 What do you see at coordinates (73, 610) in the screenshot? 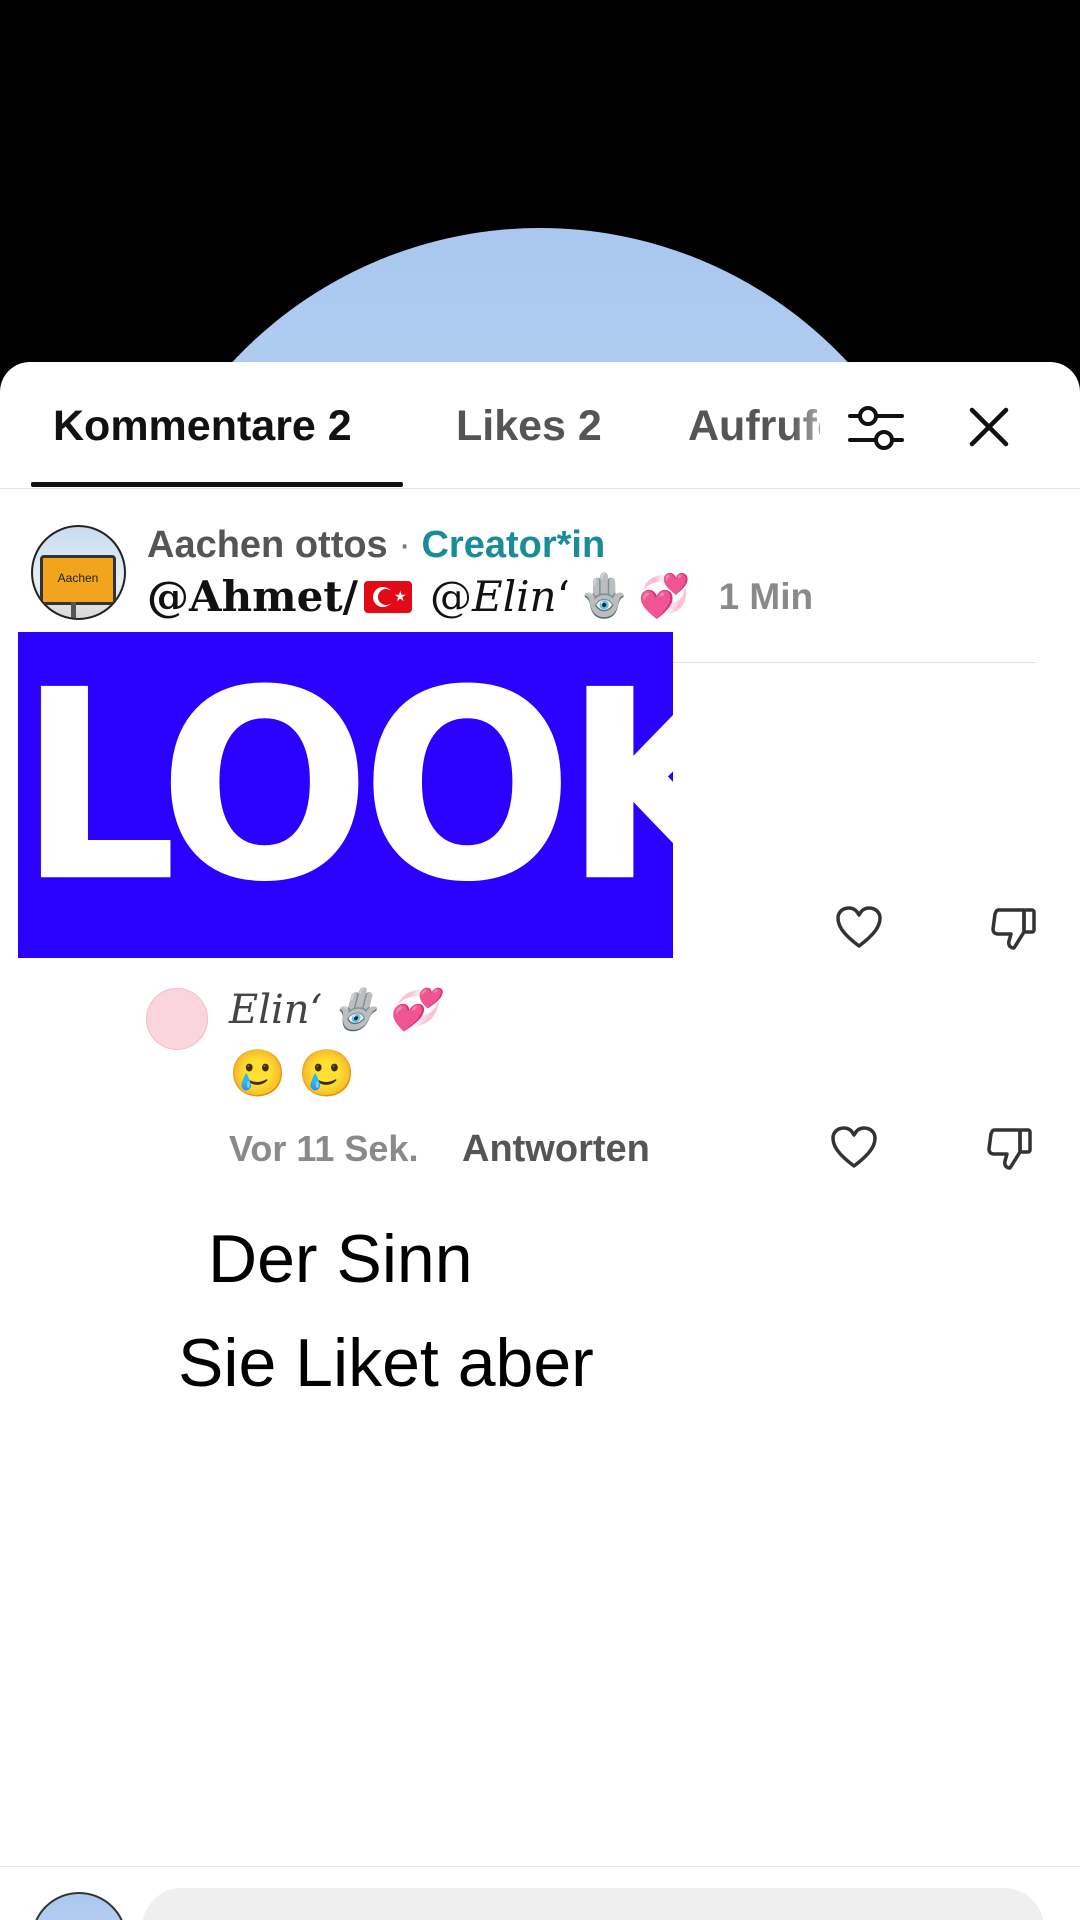
I see `sign-post` at bounding box center [73, 610].